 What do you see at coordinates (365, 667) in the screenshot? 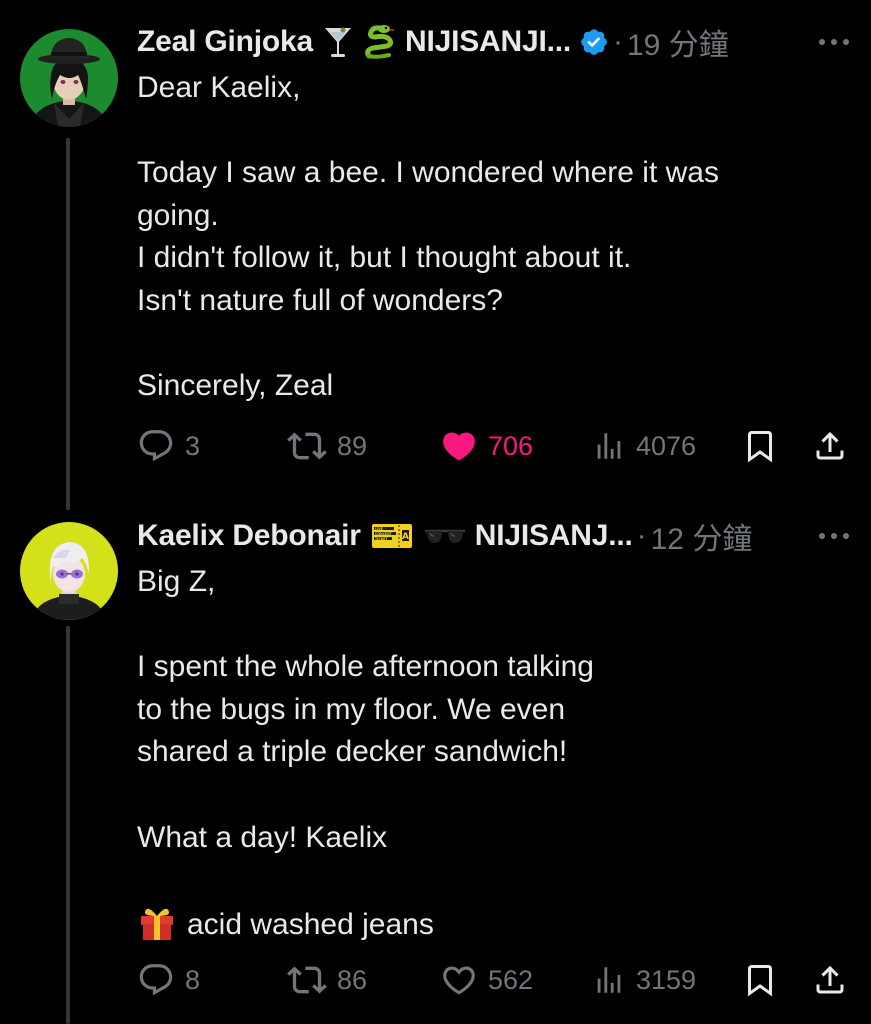
I see `post-text-line: I spent the whole afternoon talking` at bounding box center [365, 667].